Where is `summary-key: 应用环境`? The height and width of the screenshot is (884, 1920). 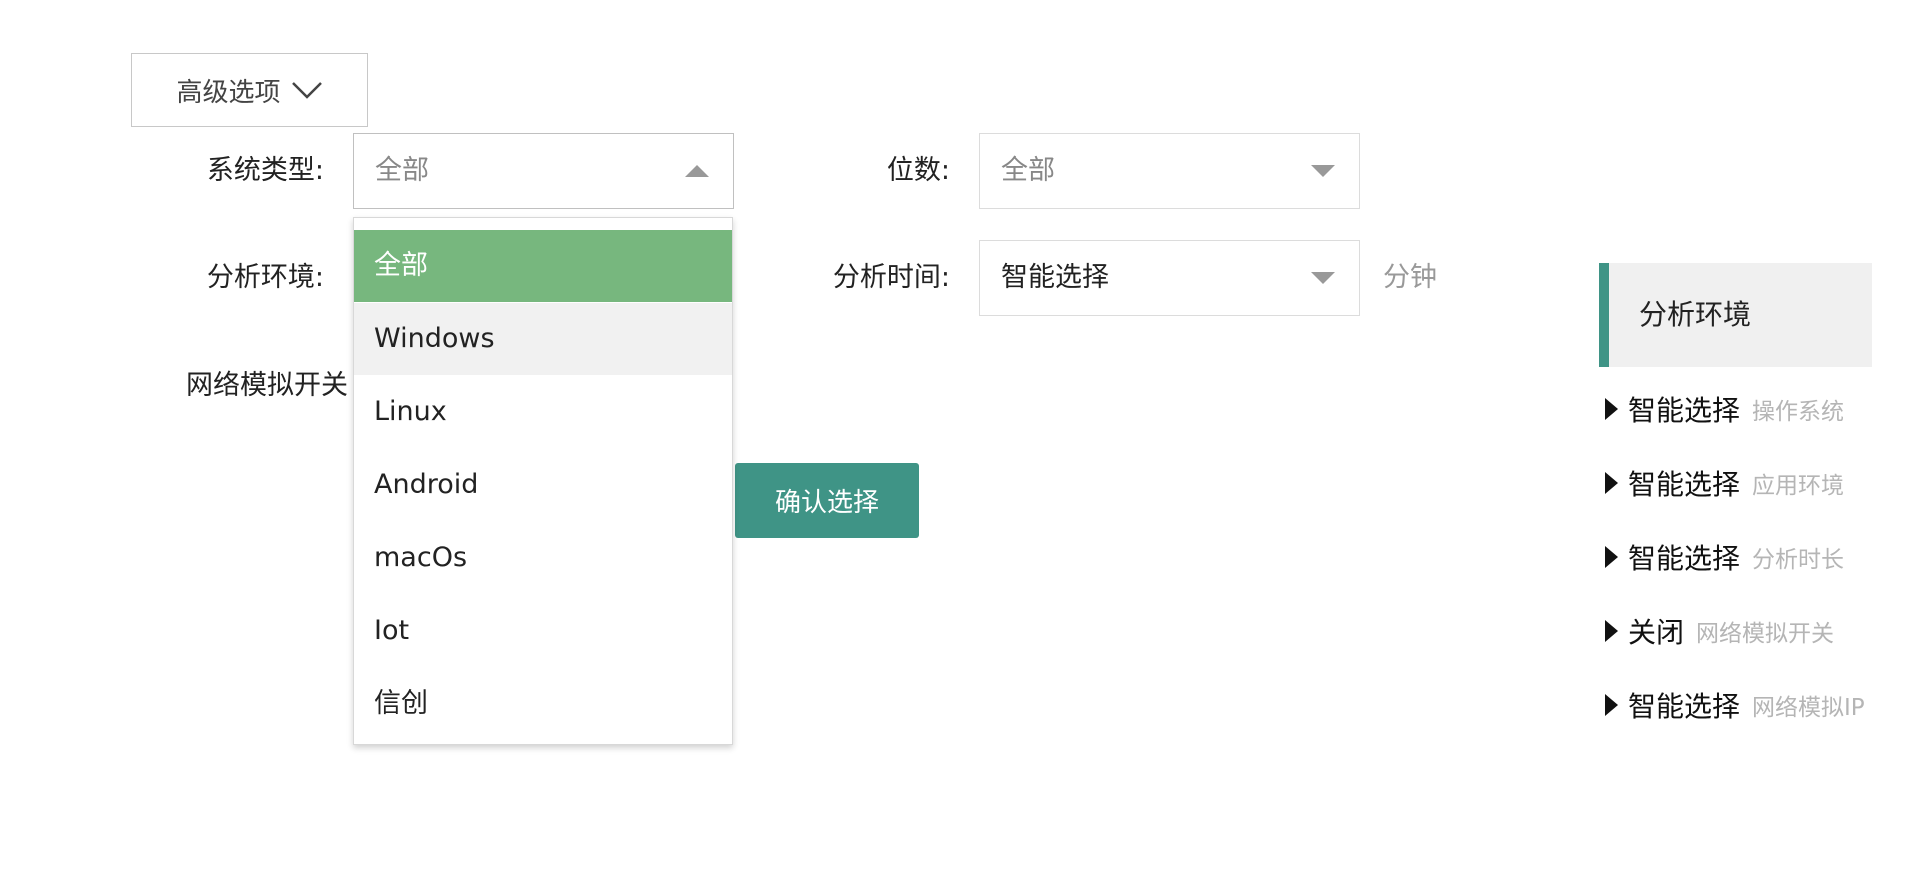
summary-key: 应用环境 is located at coordinates (1798, 486).